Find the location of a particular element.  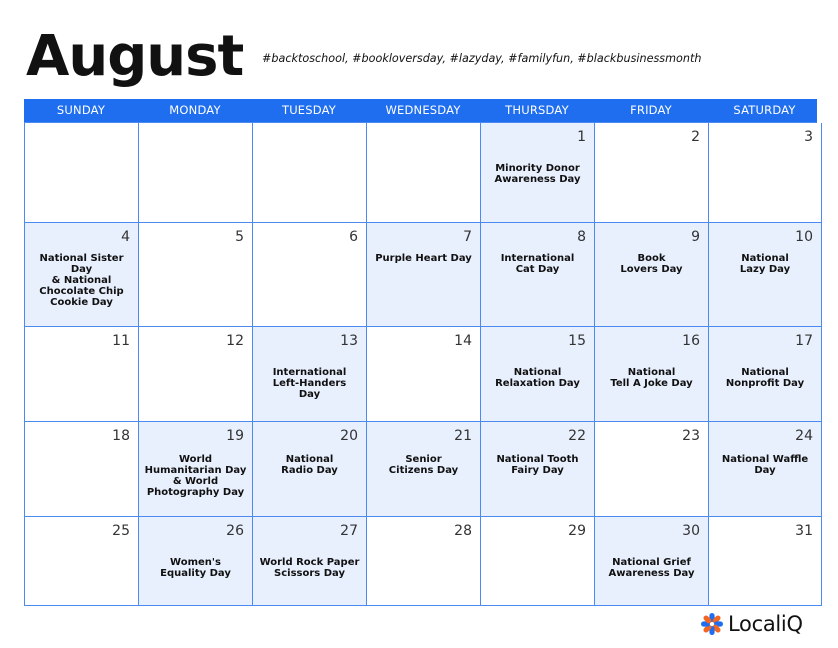

holiday-label: National Nonprofit Day is located at coordinates (765, 378).